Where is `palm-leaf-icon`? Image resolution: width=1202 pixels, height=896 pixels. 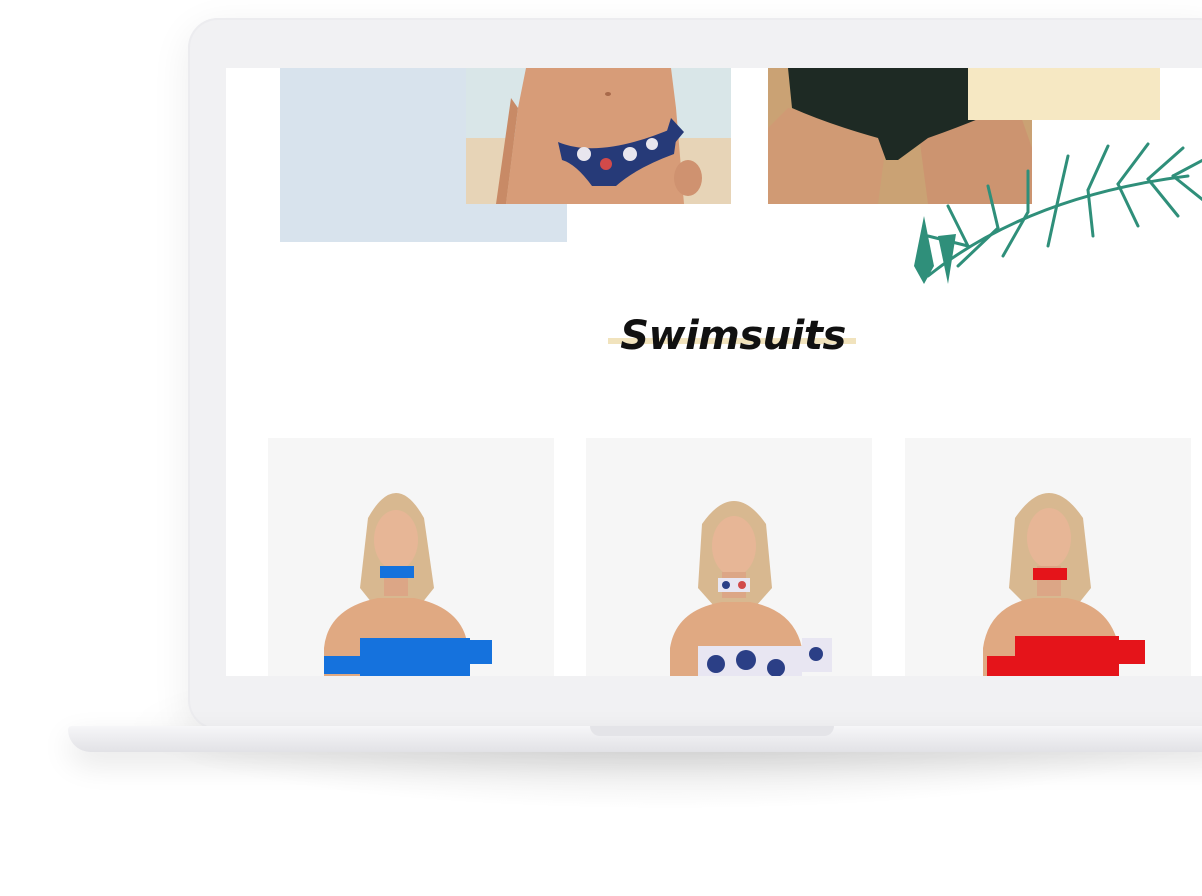 palm-leaf-icon is located at coordinates (1058, 213).